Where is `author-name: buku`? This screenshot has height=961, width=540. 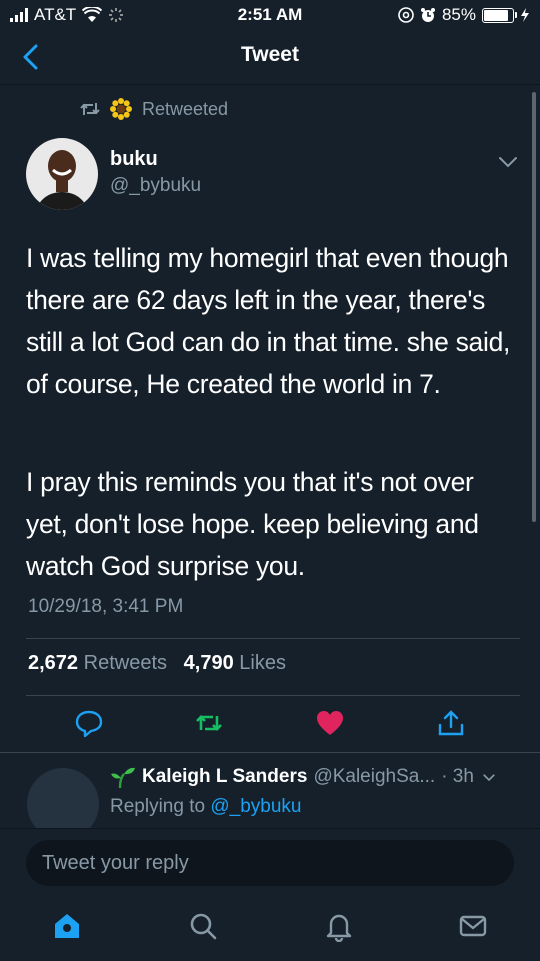
author-name: buku is located at coordinates (134, 159).